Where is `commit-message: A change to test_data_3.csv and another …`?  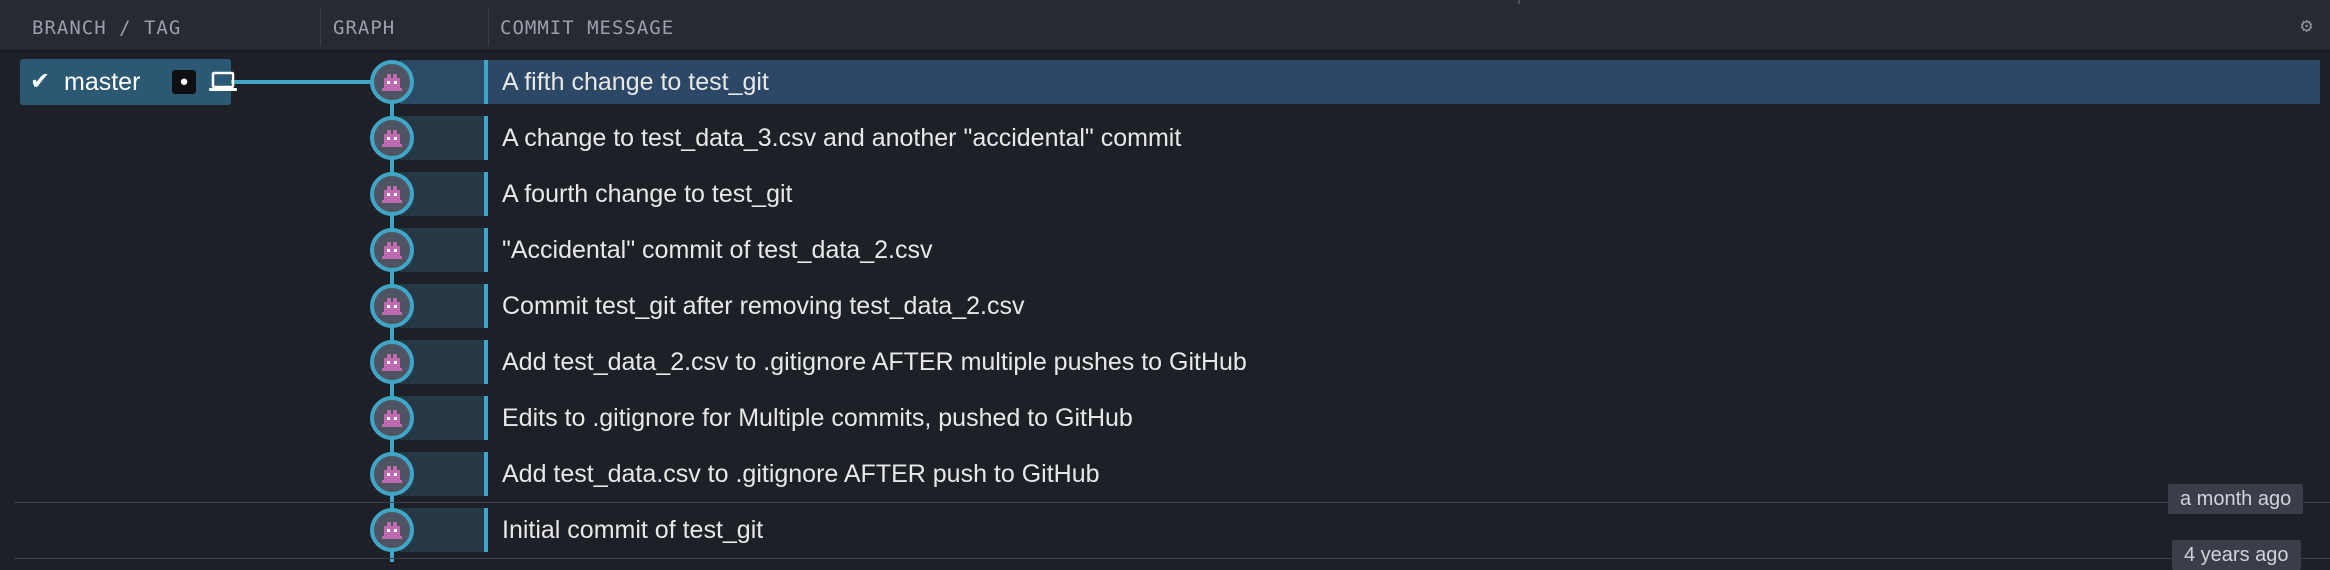
commit-message: A change to test_data_3.csv and another … is located at coordinates (842, 138).